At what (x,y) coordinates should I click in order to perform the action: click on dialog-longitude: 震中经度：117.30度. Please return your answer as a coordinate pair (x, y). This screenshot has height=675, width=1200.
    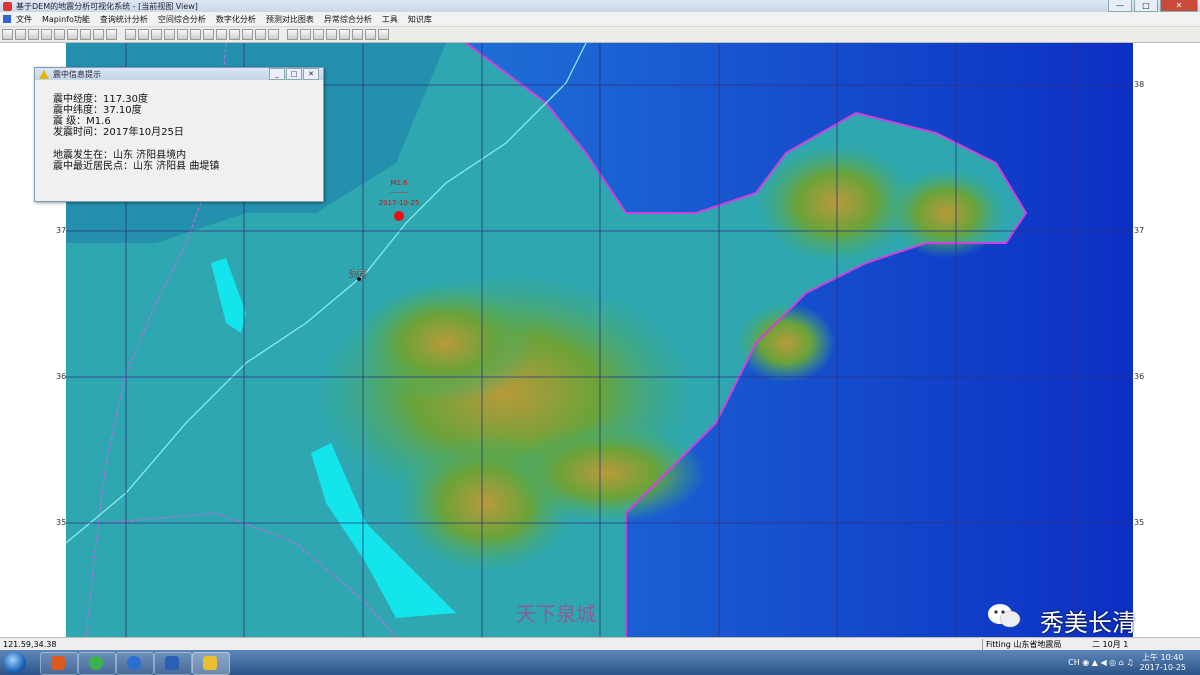
    Looking at the image, I should click on (100, 99).